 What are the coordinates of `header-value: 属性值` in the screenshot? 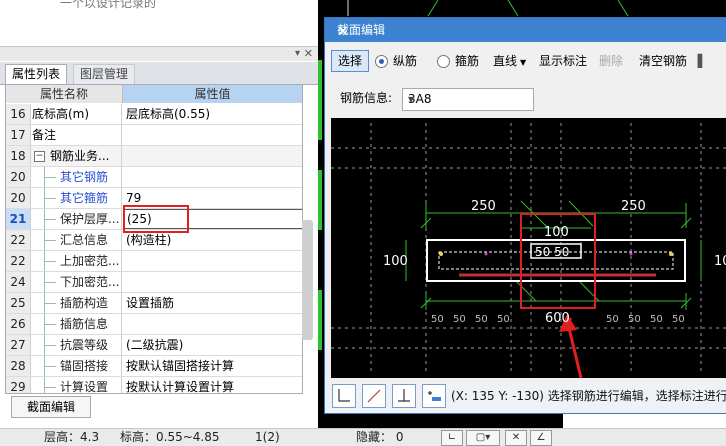 It's located at (212, 94).